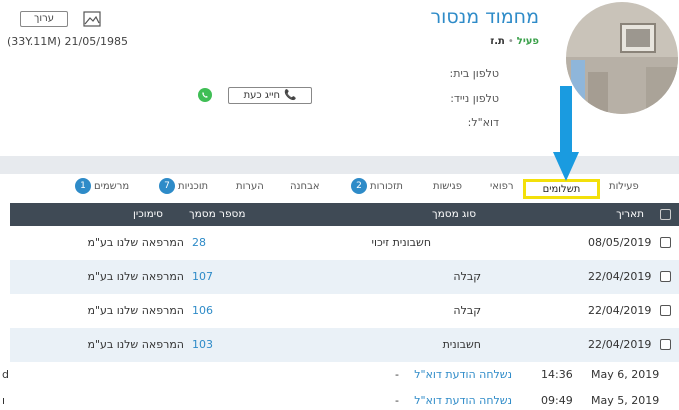  What do you see at coordinates (561, 189) in the screenshot?
I see `tab-payments-label: תשלומים` at bounding box center [561, 189].